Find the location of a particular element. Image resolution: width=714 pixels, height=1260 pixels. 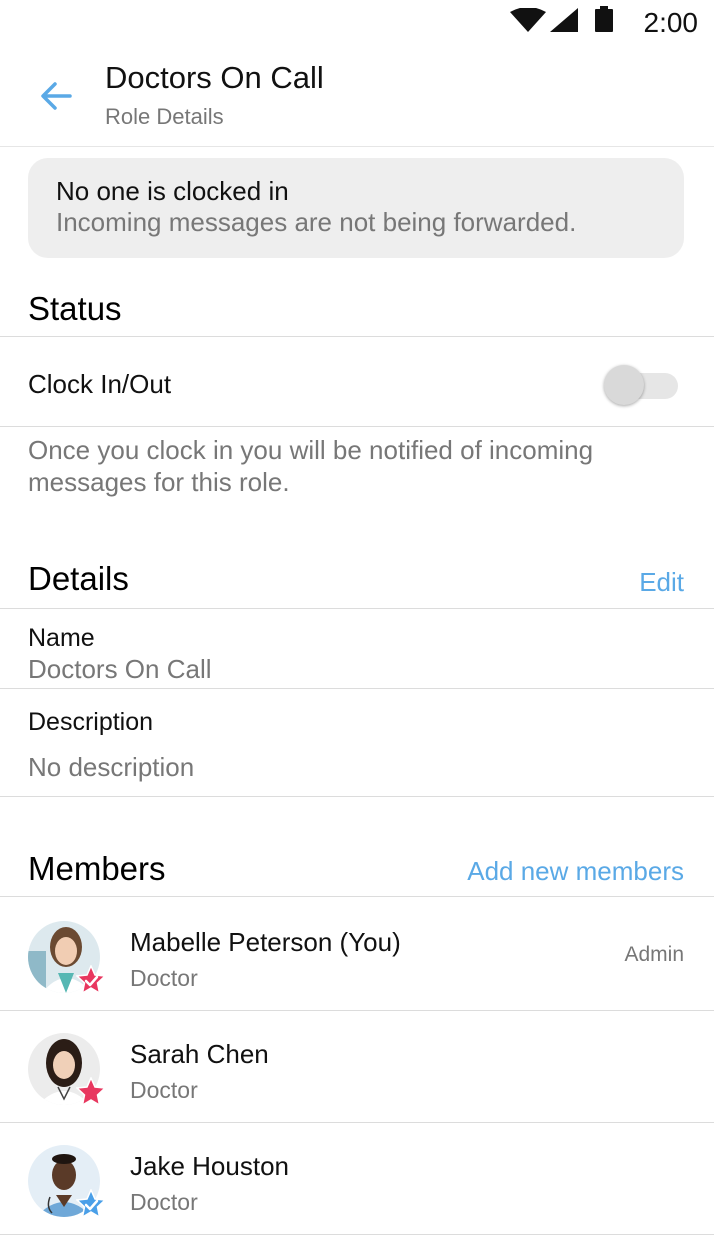

member-name: Mabelle Peterson (You) is located at coordinates (265, 942).